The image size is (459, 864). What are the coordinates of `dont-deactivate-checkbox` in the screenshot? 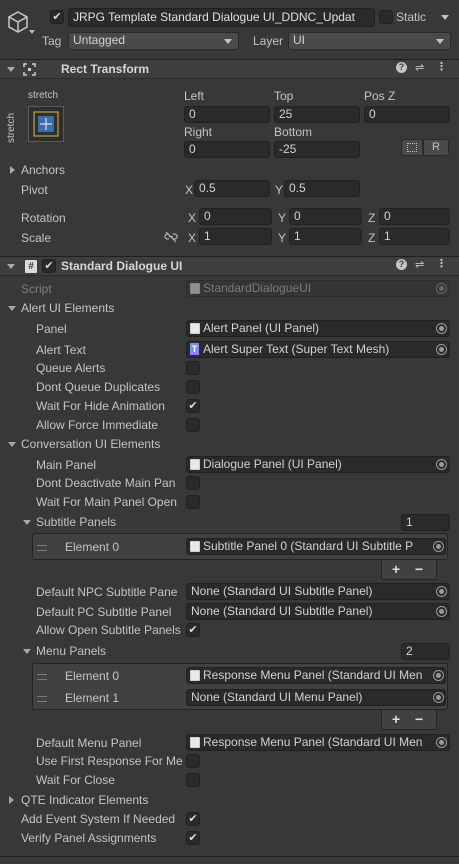 It's located at (193, 483).